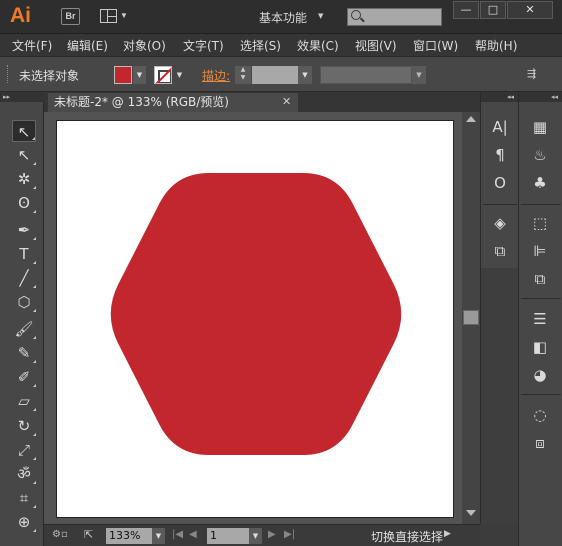 The image size is (562, 546). What do you see at coordinates (163, 75) in the screenshot?
I see `stroke-color-swatch` at bounding box center [163, 75].